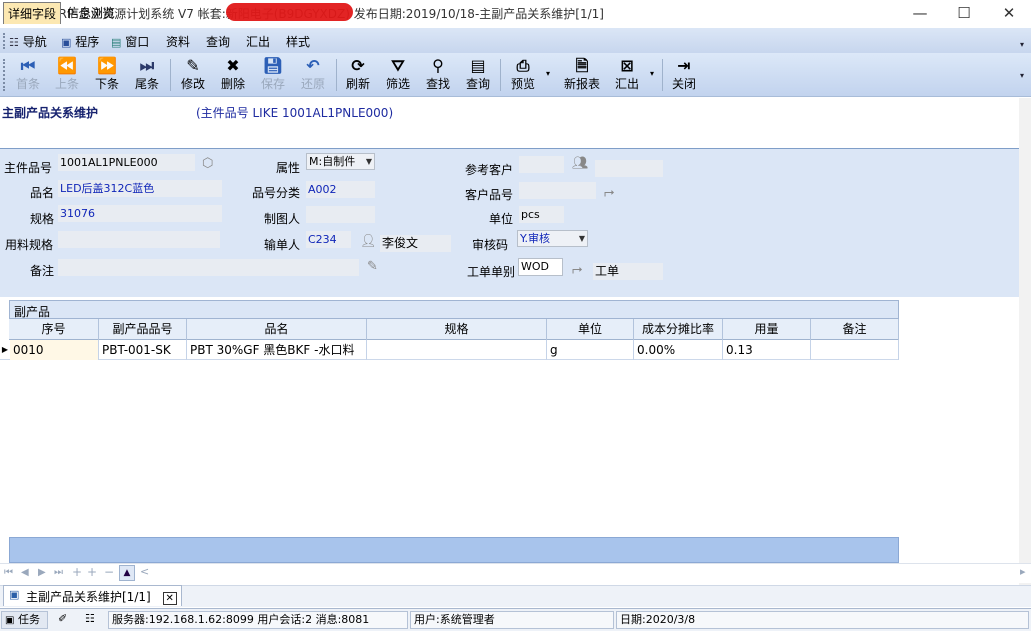 Image resolution: width=1031 pixels, height=631 pixels. Describe the element at coordinates (28, 65) in the screenshot. I see `first-icon: ⏮` at that location.